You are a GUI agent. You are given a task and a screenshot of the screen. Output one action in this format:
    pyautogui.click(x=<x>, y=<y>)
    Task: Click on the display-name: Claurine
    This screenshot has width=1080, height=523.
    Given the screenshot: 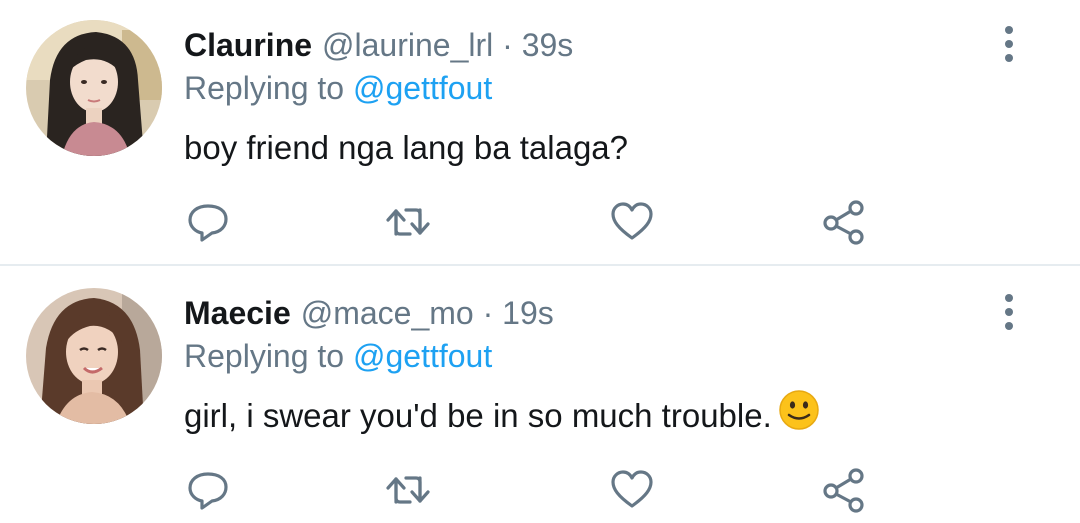 What is the action you would take?
    pyautogui.click(x=248, y=45)
    